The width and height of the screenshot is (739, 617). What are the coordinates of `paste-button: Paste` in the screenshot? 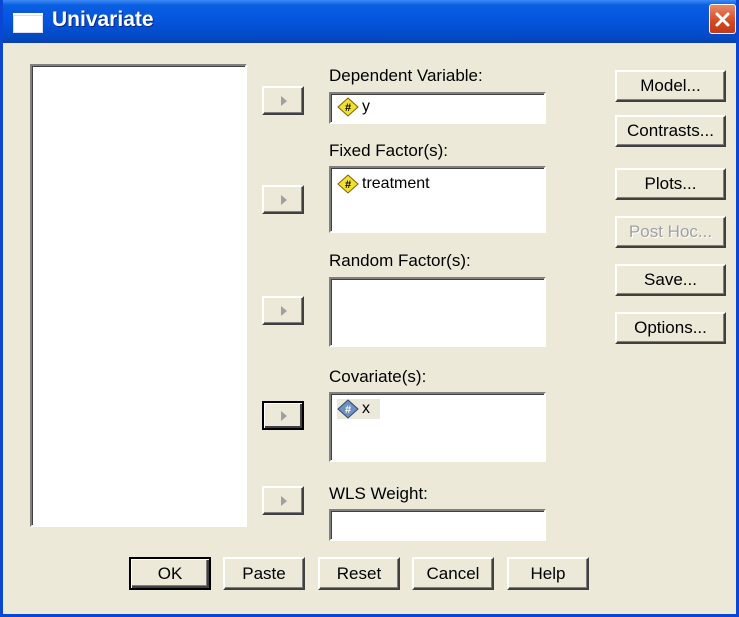 It's located at (264, 573).